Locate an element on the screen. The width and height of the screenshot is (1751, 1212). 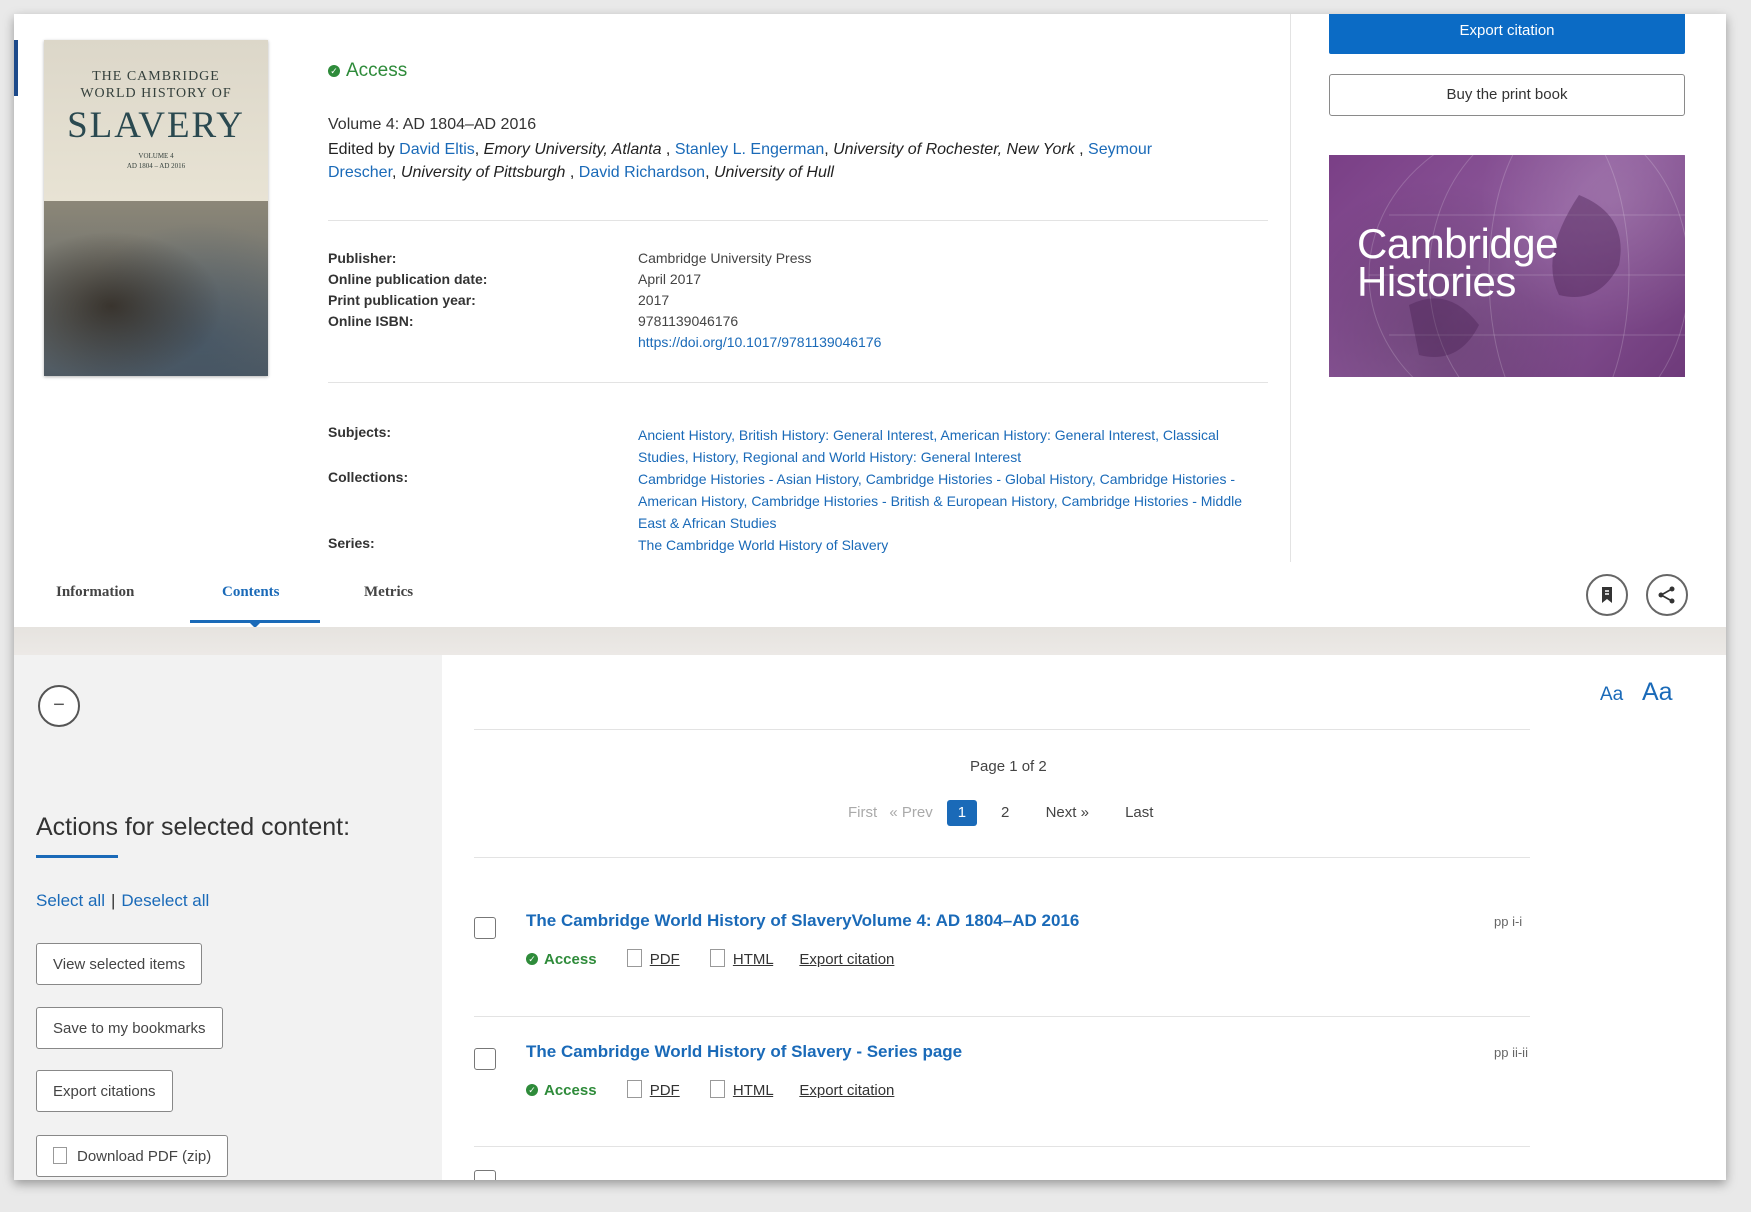
subjects-label: Subjects: is located at coordinates (360, 432).